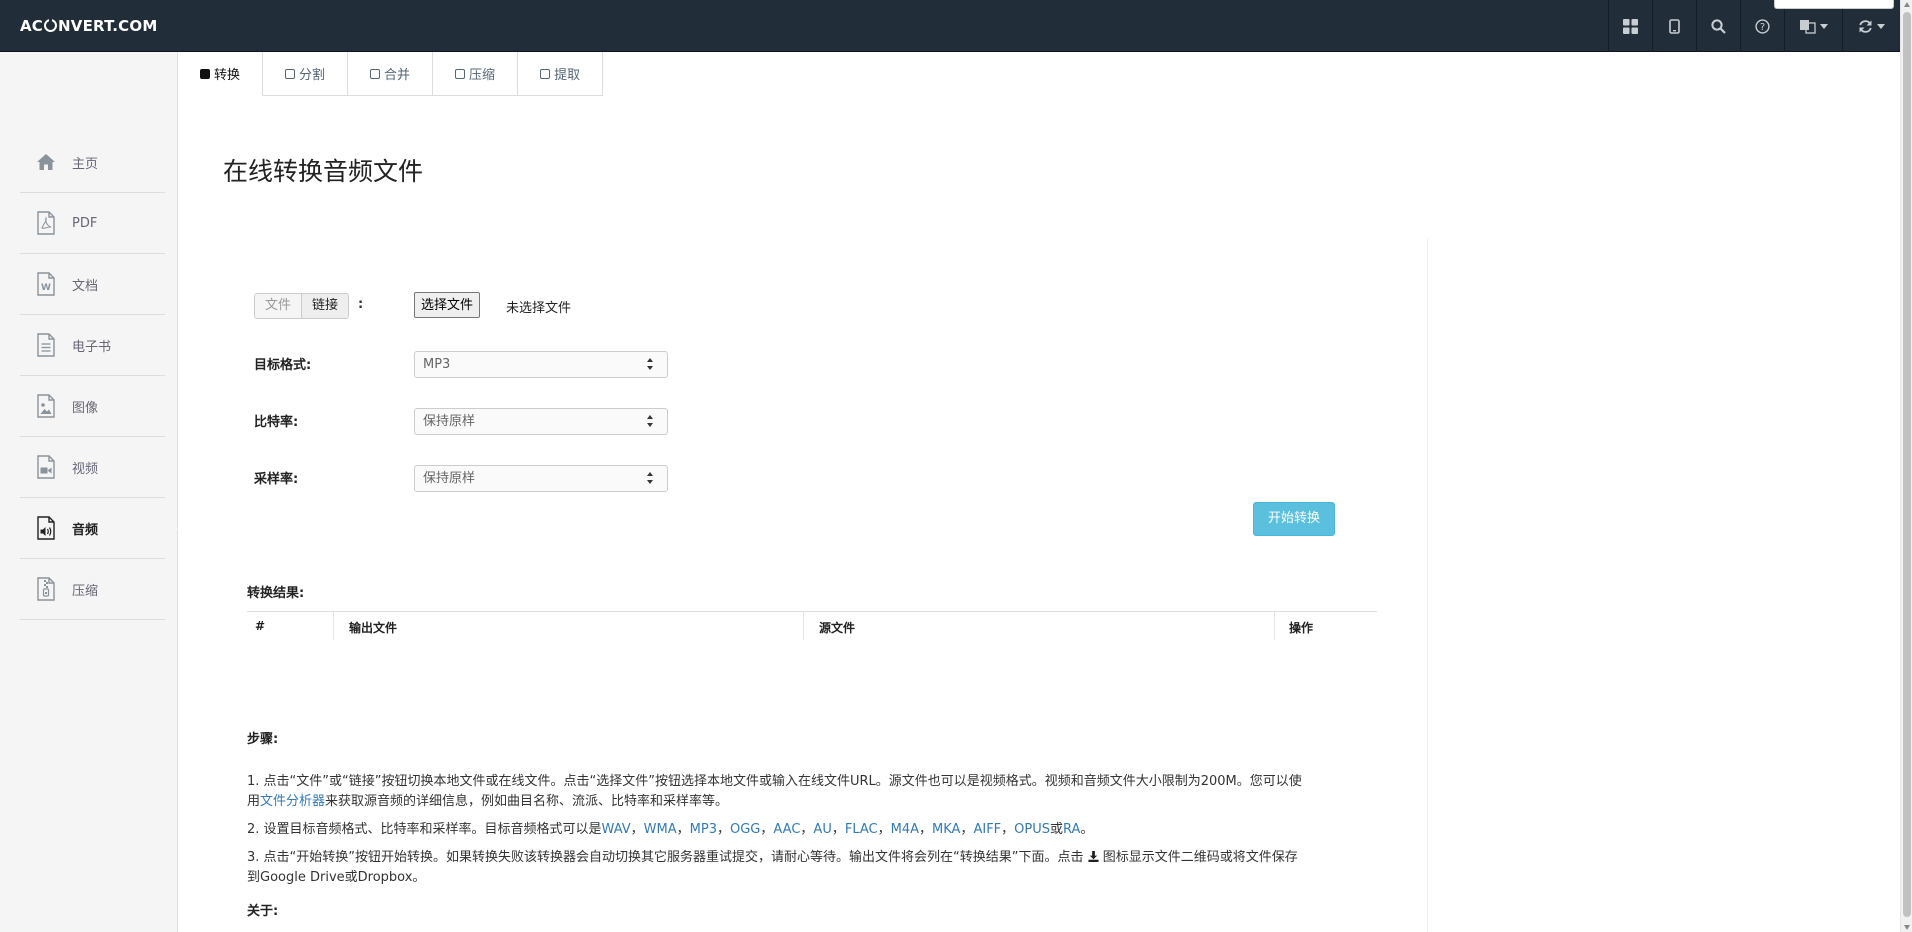 This screenshot has width=1912, height=932. What do you see at coordinates (46, 406) in the screenshot?
I see `image-file-icon` at bounding box center [46, 406].